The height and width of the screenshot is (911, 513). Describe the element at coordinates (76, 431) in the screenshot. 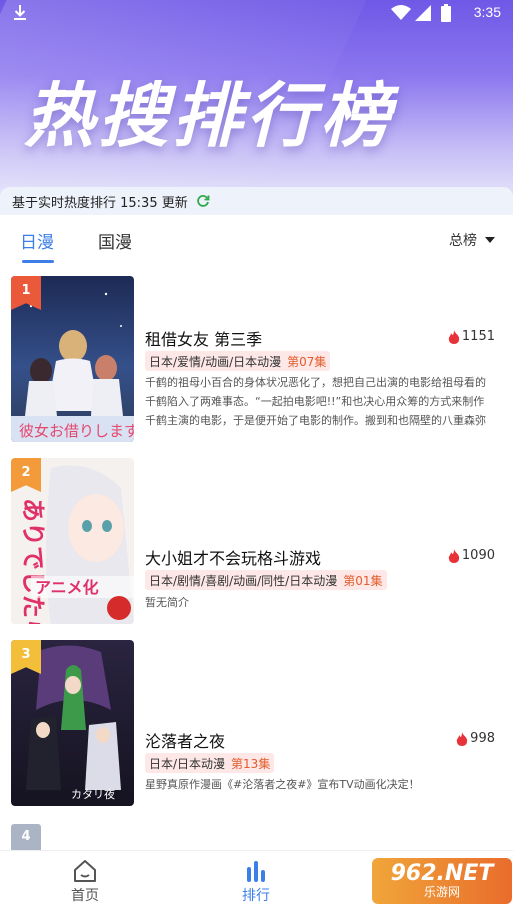

I see `svg-text: 彼女お借りします` at that location.